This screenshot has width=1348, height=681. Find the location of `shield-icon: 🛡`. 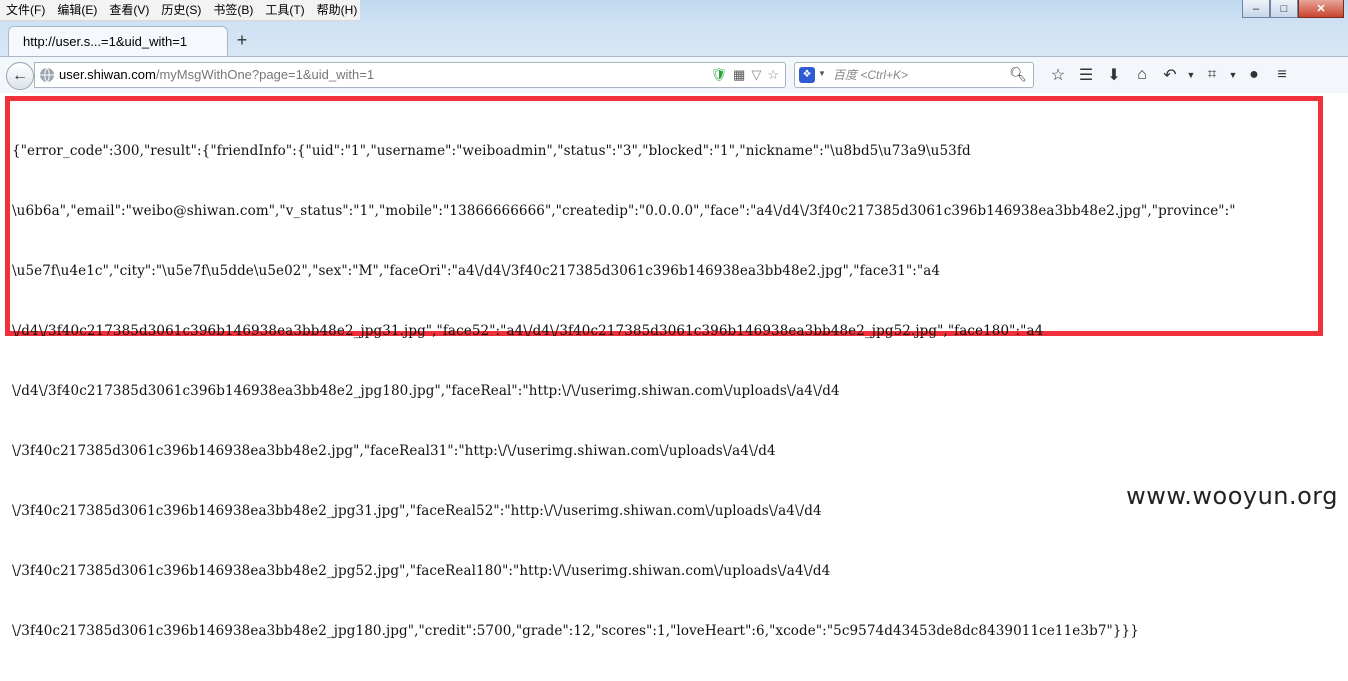

shield-icon: 🛡 is located at coordinates (719, 75).